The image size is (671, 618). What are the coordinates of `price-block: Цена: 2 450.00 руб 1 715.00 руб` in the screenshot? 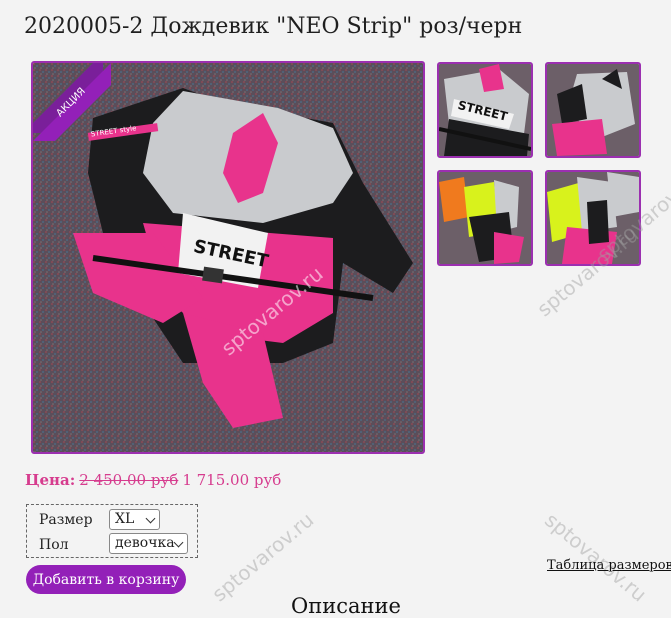 It's located at (153, 480).